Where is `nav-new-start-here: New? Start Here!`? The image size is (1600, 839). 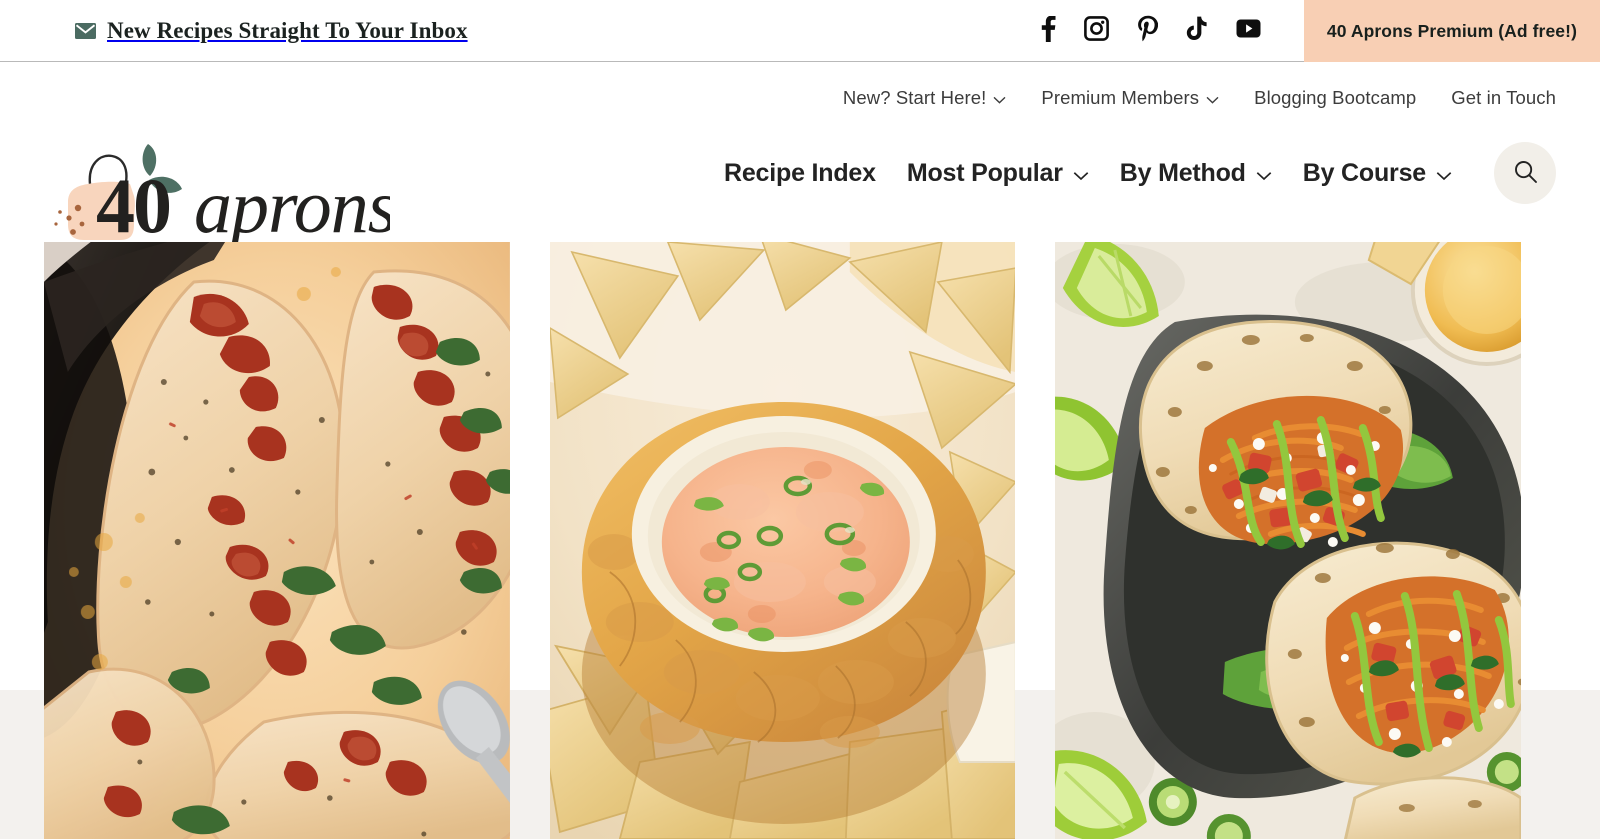
nav-new-start-here: New? Start Here! is located at coordinates (924, 98).